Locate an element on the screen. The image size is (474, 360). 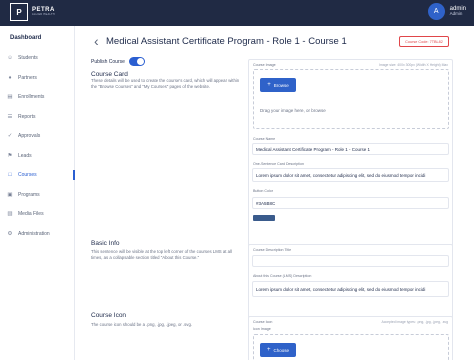
sidebar-item-partners: ♦ Partners is located at coordinates (40, 78).